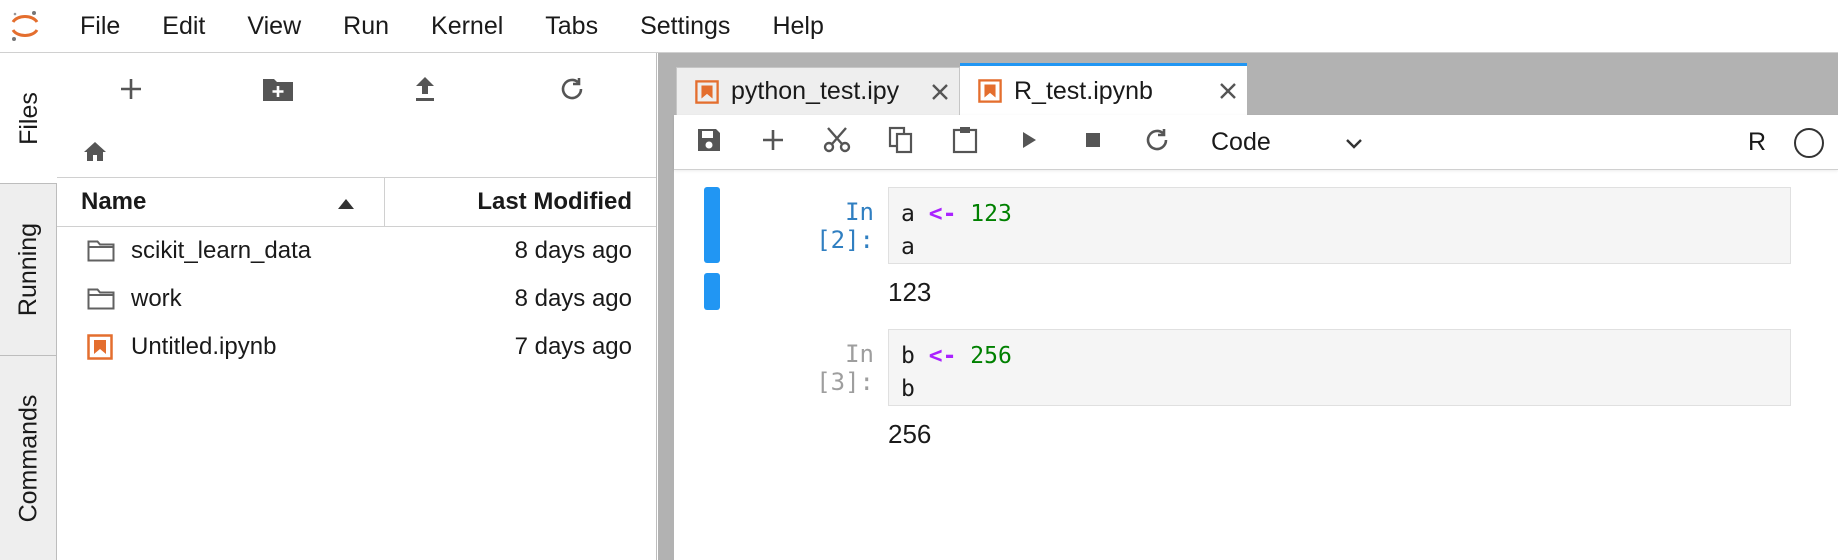 The width and height of the screenshot is (1838, 560). I want to click on paste-button, so click(965, 142).